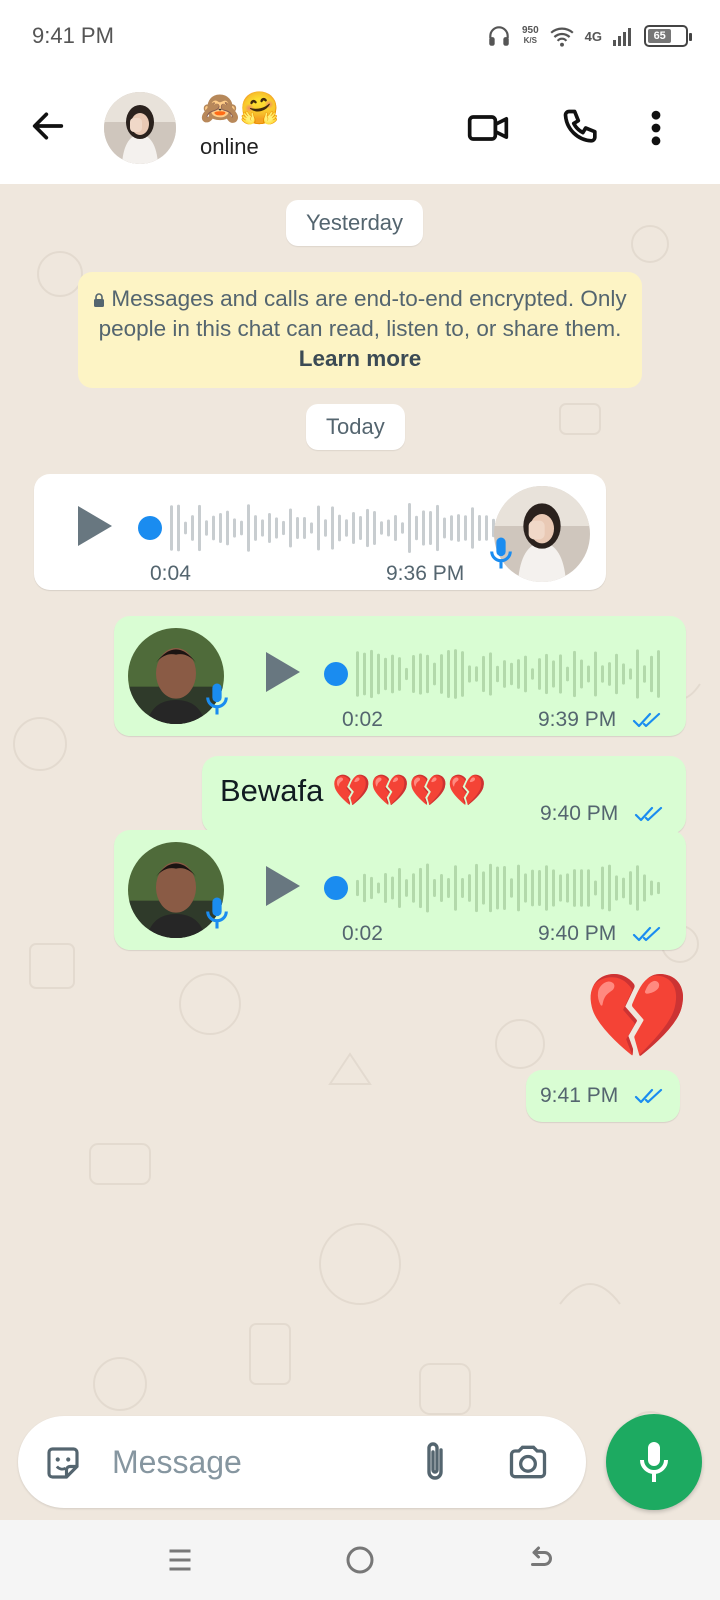 This screenshot has width=720, height=1600. Describe the element at coordinates (435, 1462) in the screenshot. I see `attach-icon` at that location.